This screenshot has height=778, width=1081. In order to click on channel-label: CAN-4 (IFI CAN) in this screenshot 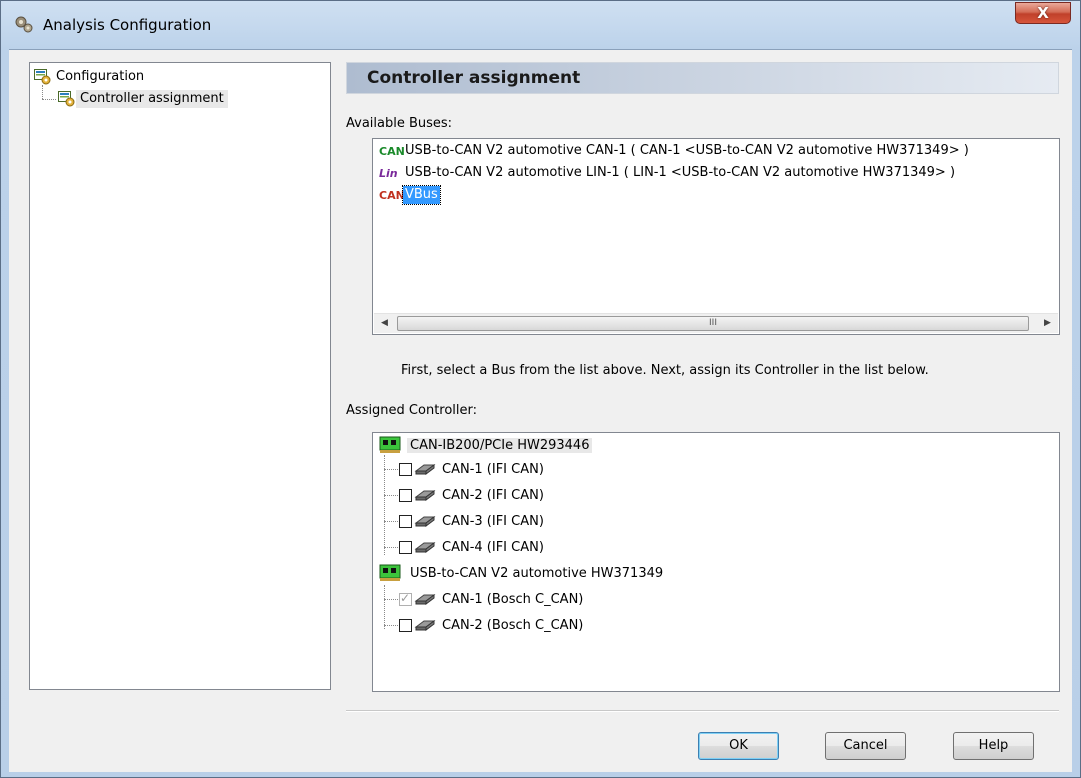, I will do `click(493, 547)`.